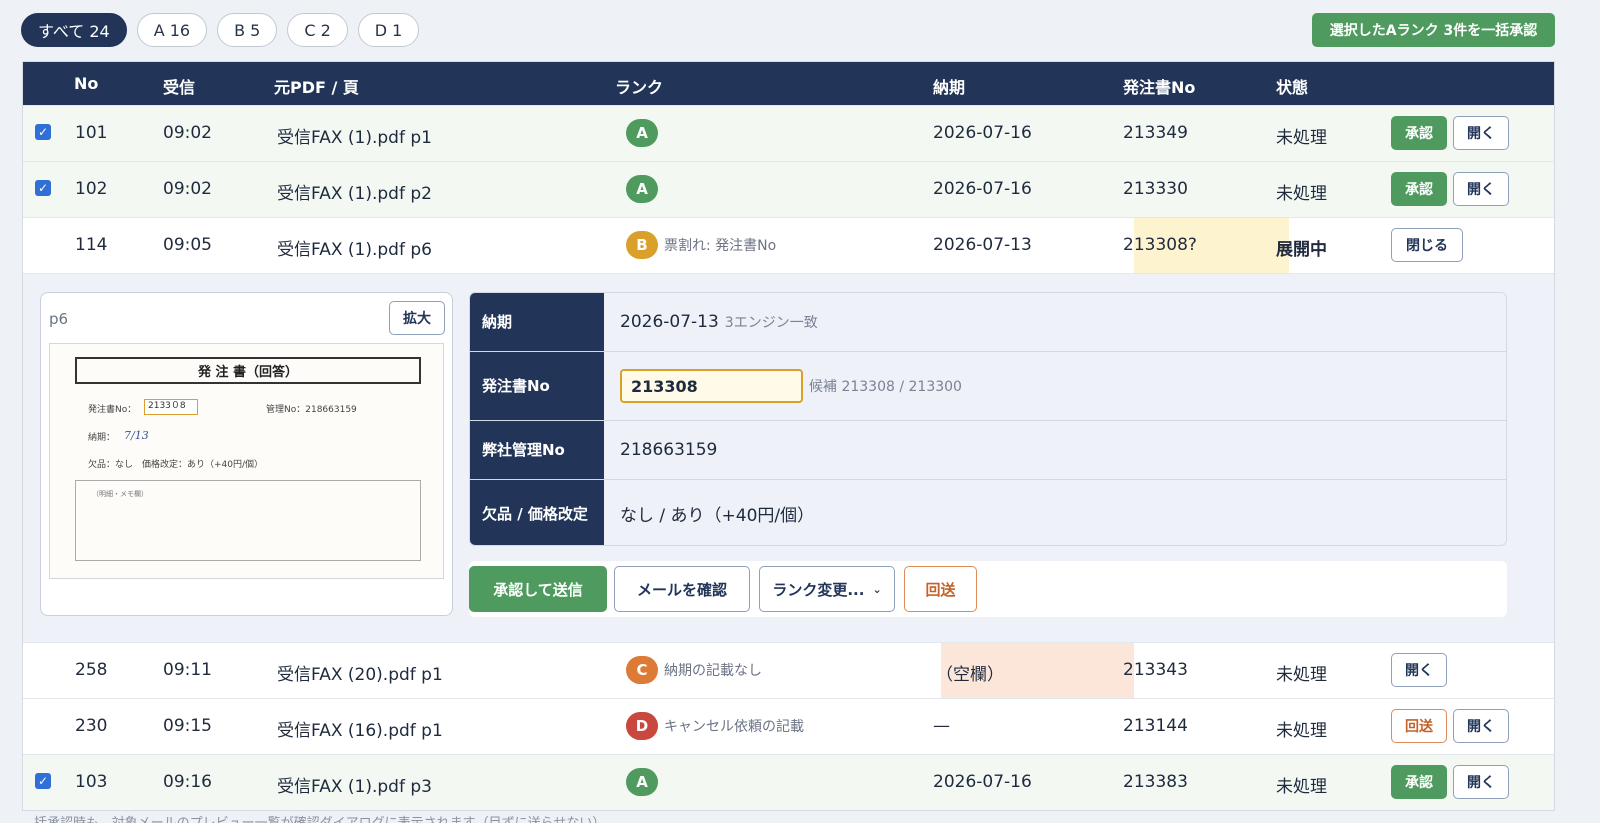 The height and width of the screenshot is (823, 1600). I want to click on header-no: No, so click(86, 83).